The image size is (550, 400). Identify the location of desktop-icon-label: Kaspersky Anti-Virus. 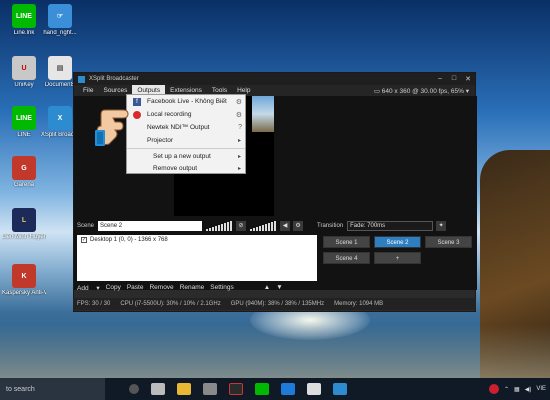
(24, 293).